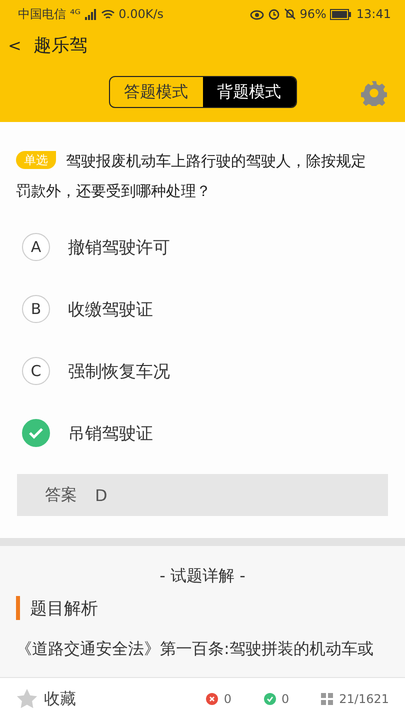 The image size is (405, 720). Describe the element at coordinates (36, 160) in the screenshot. I see `question-type-badge: 单选` at that location.